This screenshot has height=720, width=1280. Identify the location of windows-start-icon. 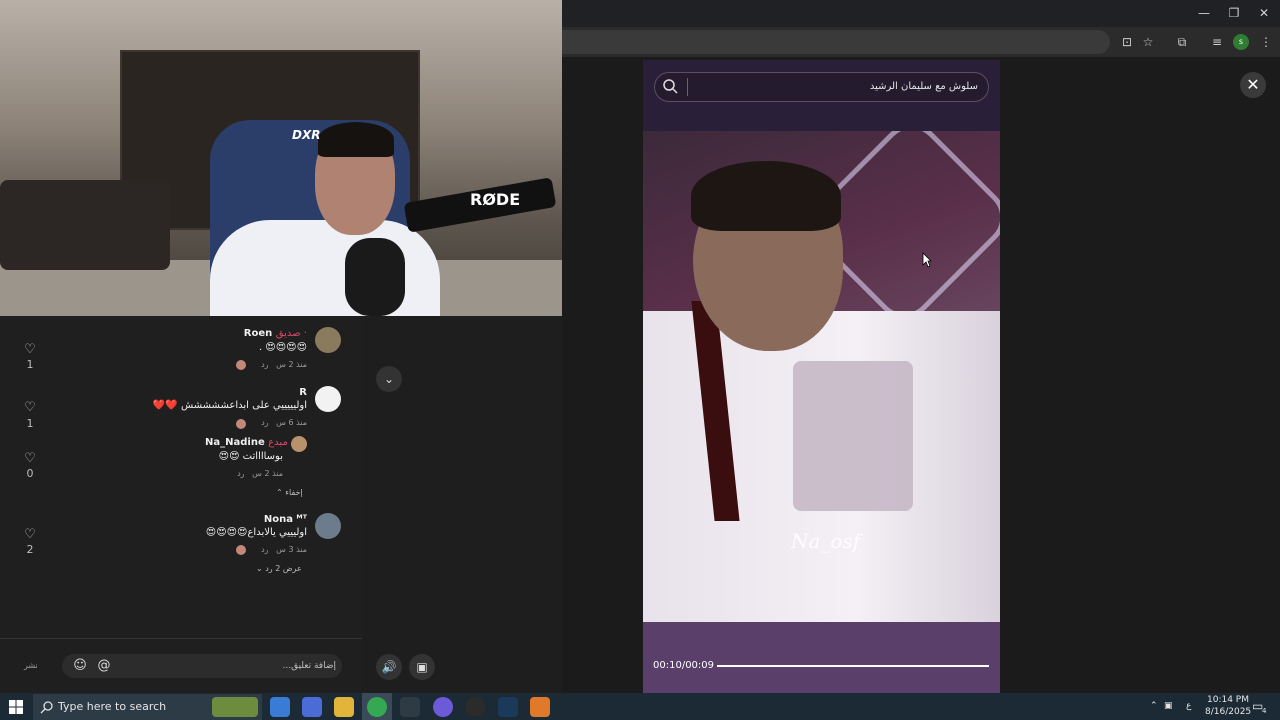
(16, 707).